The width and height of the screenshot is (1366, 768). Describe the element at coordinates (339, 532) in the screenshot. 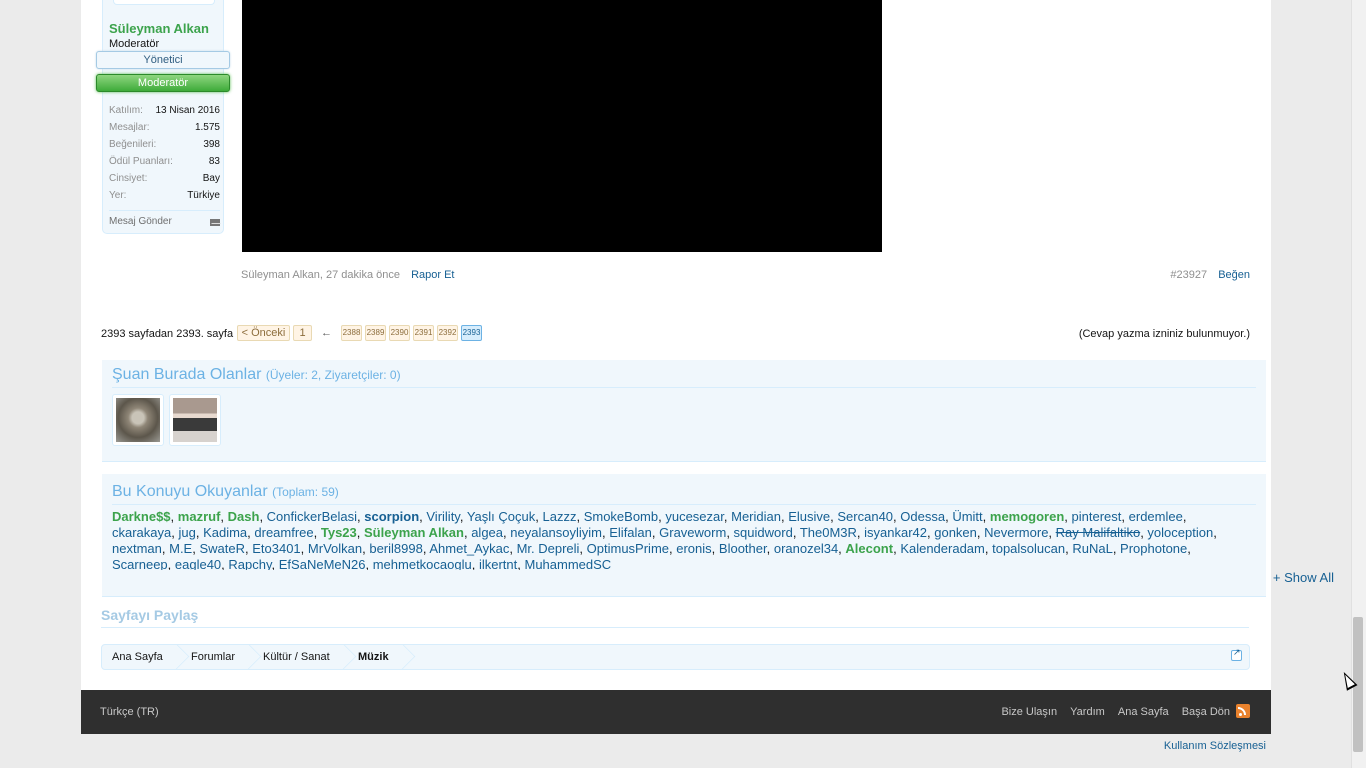

I see `reader-user-link: Tys23` at that location.